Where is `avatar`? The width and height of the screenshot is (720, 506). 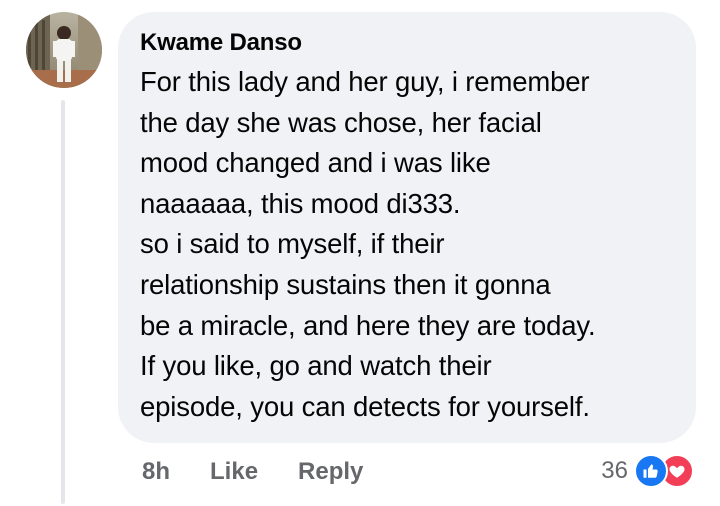
avatar is located at coordinates (64, 50).